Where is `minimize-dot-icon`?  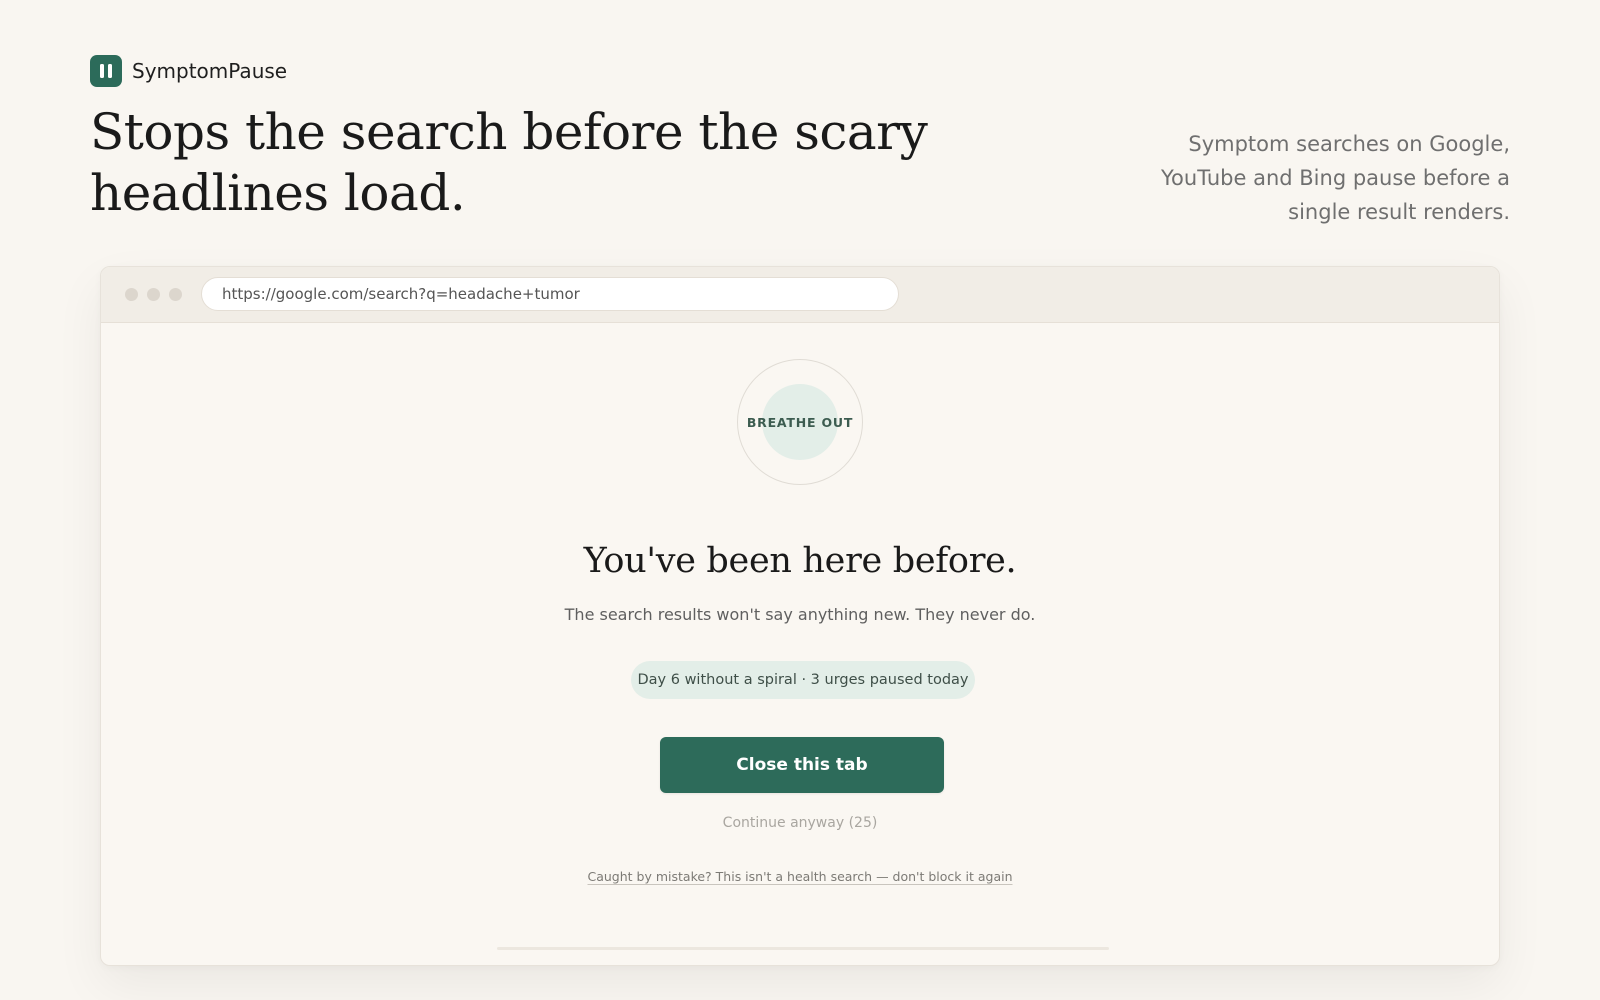
minimize-dot-icon is located at coordinates (153, 294).